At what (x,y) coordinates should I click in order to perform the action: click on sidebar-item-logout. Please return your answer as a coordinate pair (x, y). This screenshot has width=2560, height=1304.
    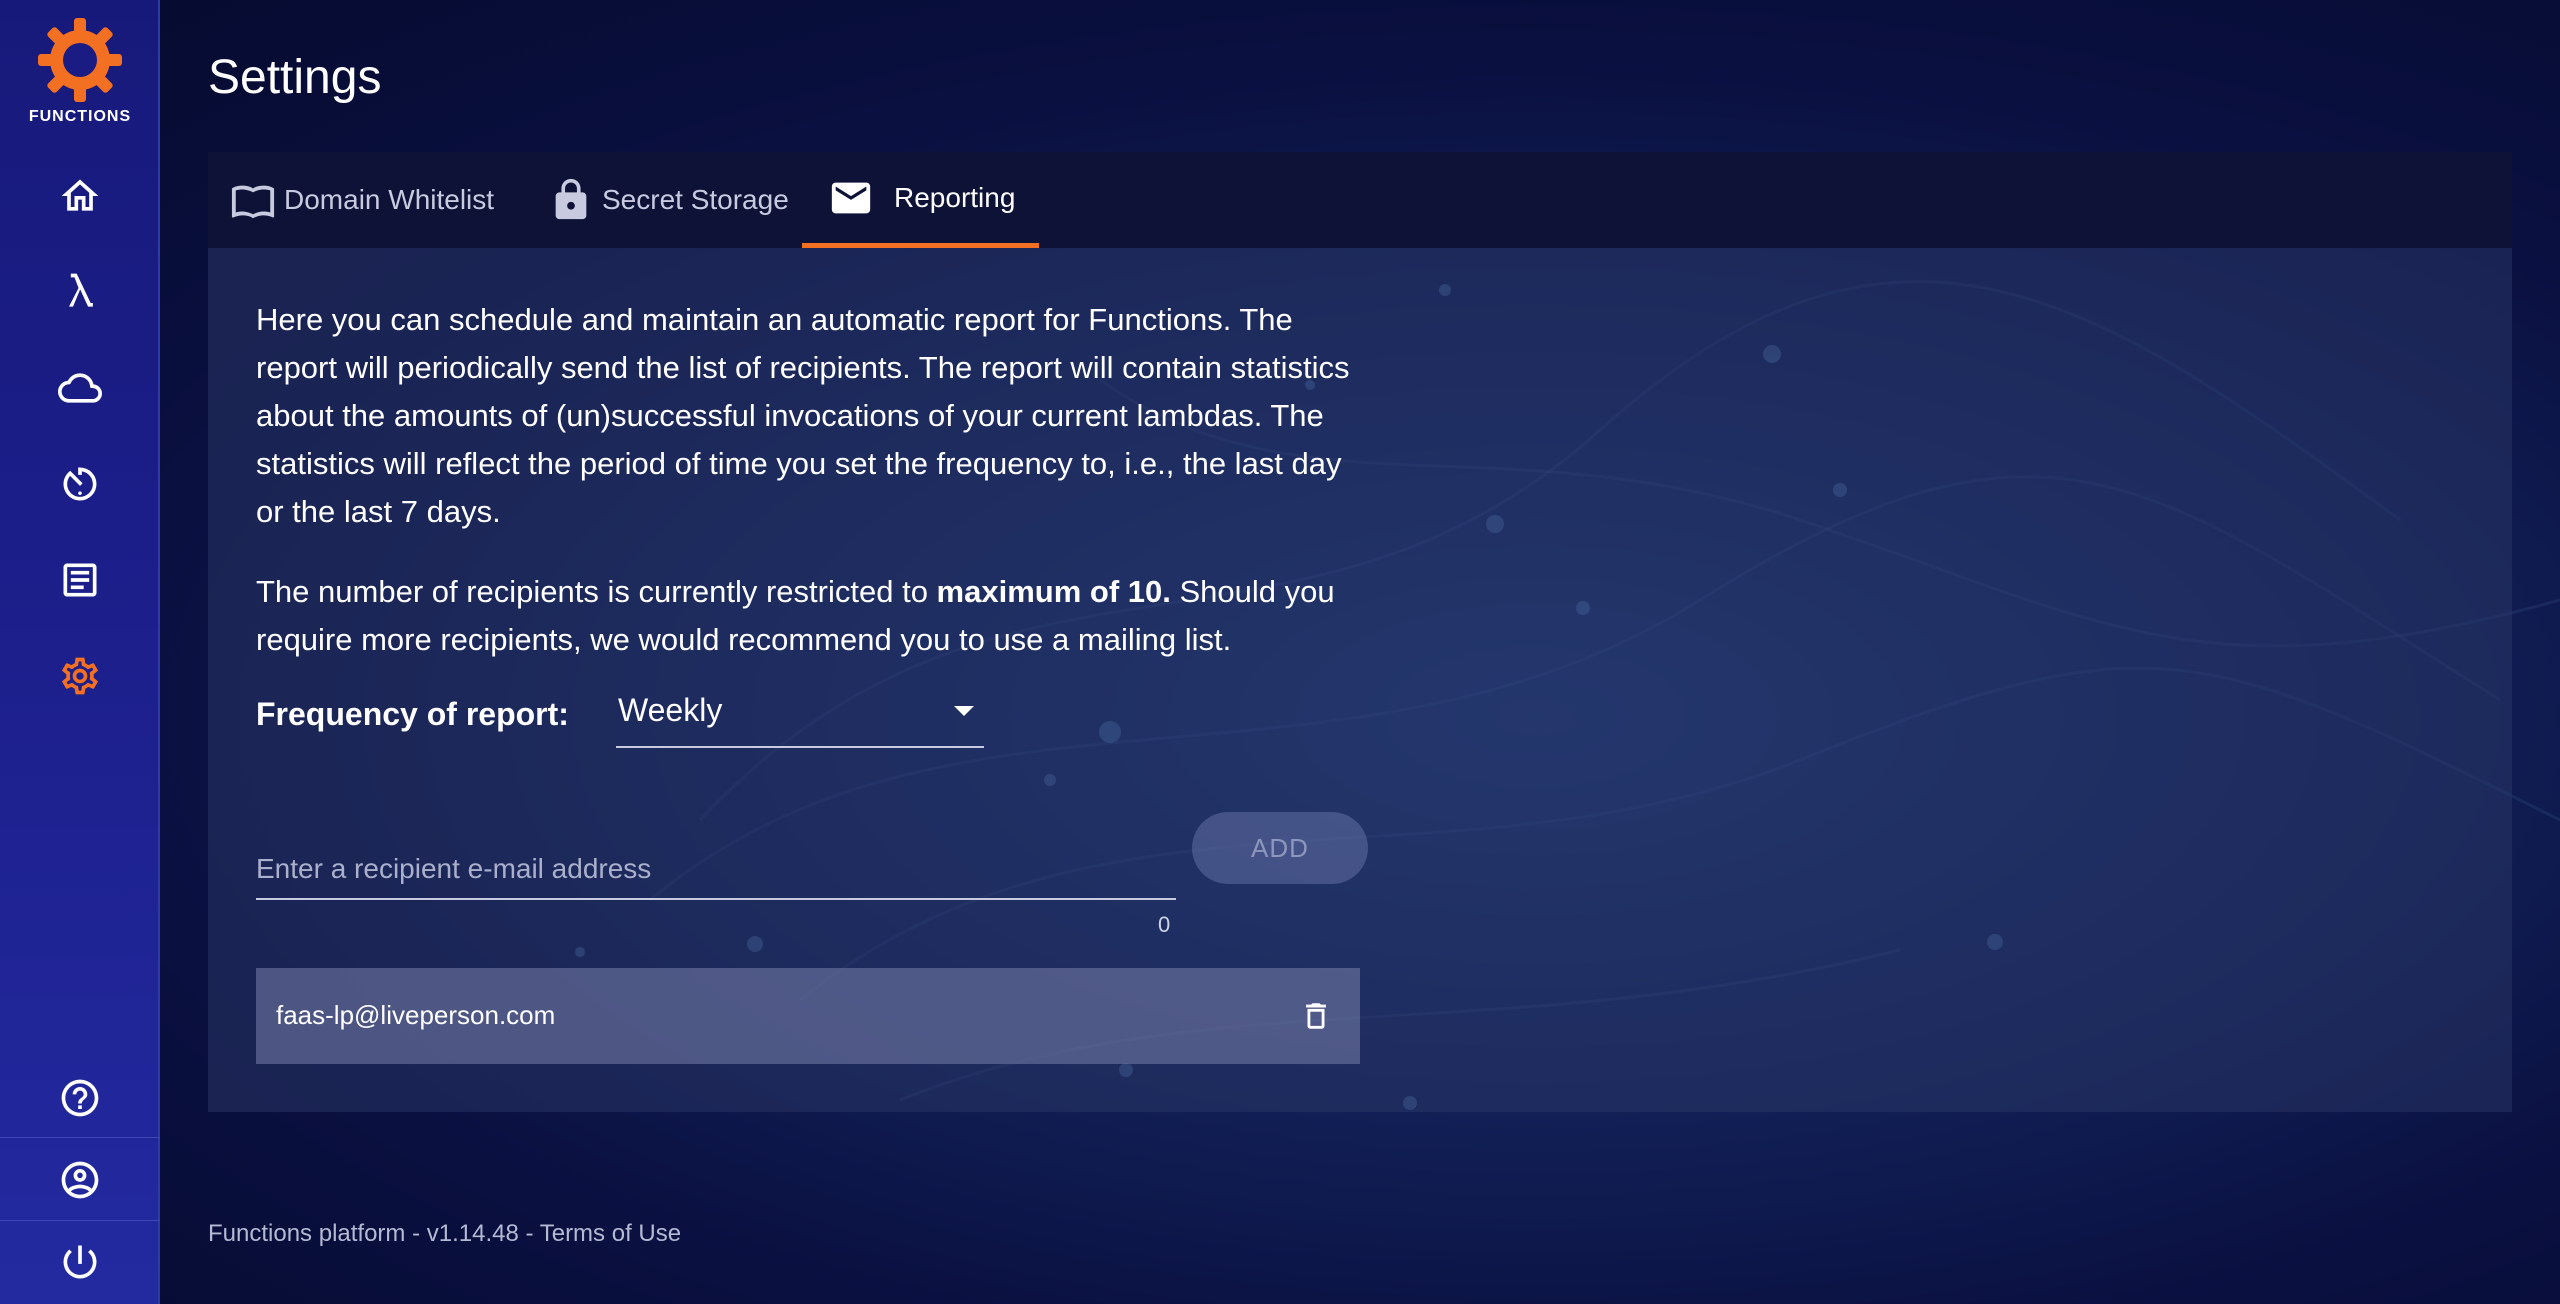
    Looking at the image, I should click on (80, 1262).